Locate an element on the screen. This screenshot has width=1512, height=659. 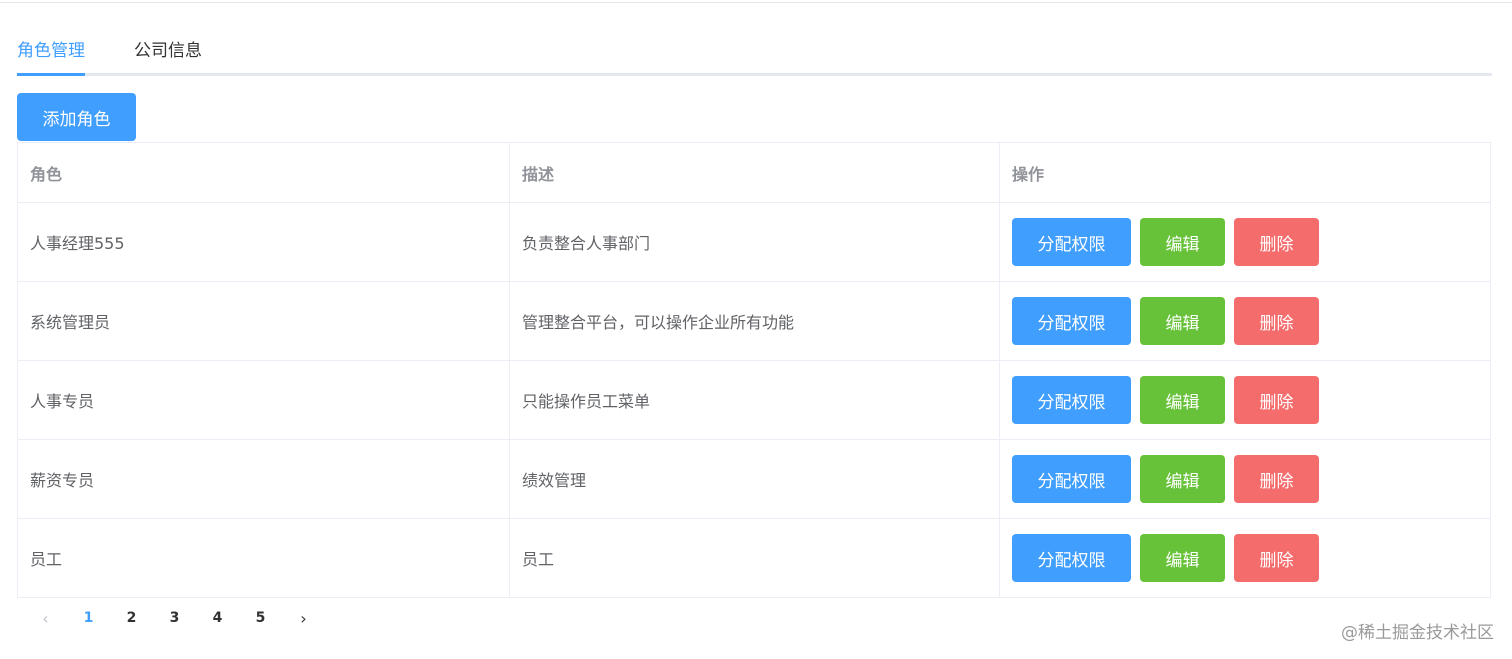
tab-company-info: 公司信息 is located at coordinates (168, 56).